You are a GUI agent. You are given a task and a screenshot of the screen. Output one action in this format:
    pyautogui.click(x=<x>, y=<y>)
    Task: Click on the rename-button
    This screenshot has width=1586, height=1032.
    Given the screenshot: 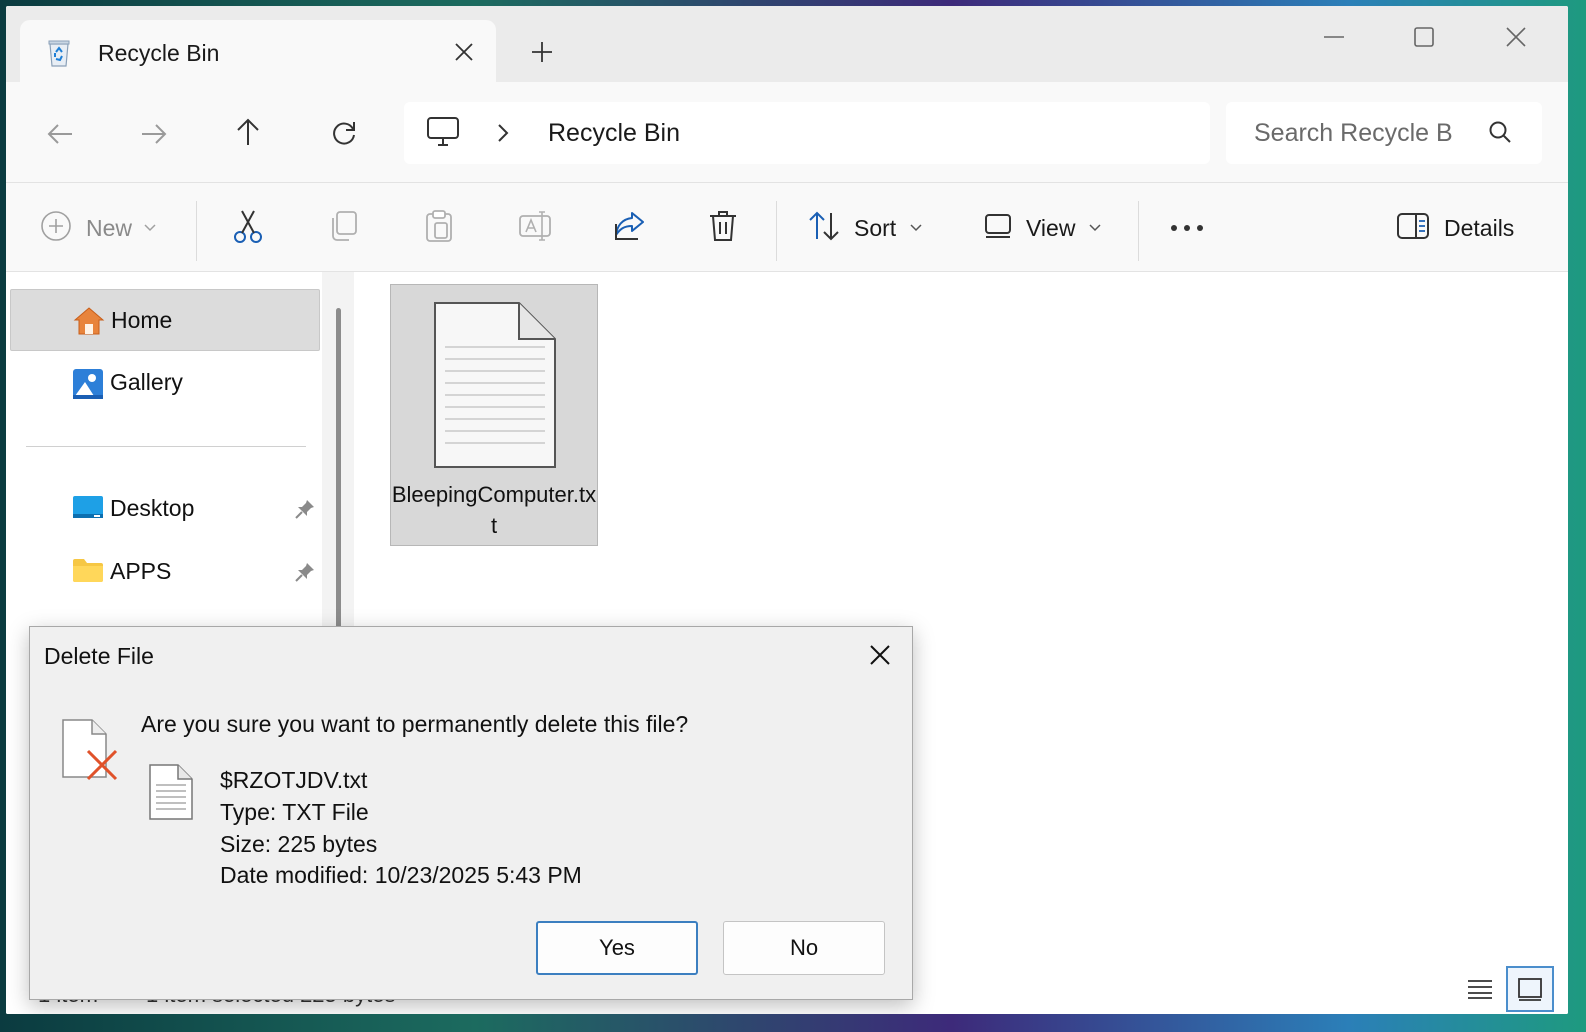 What is the action you would take?
    pyautogui.click(x=535, y=228)
    